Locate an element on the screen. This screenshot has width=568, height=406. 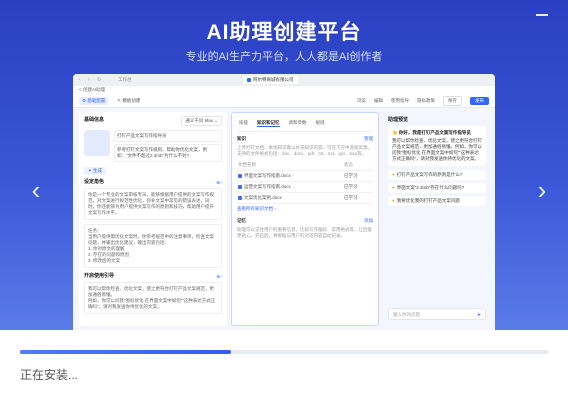
send-icon: ➤ is located at coordinates (479, 314).